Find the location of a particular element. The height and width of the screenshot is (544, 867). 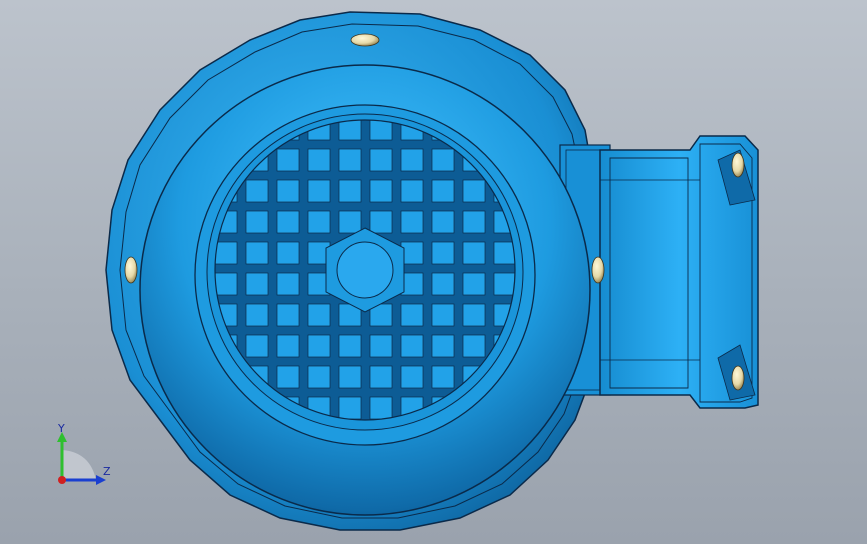

bolt-right is located at coordinates (598, 270).